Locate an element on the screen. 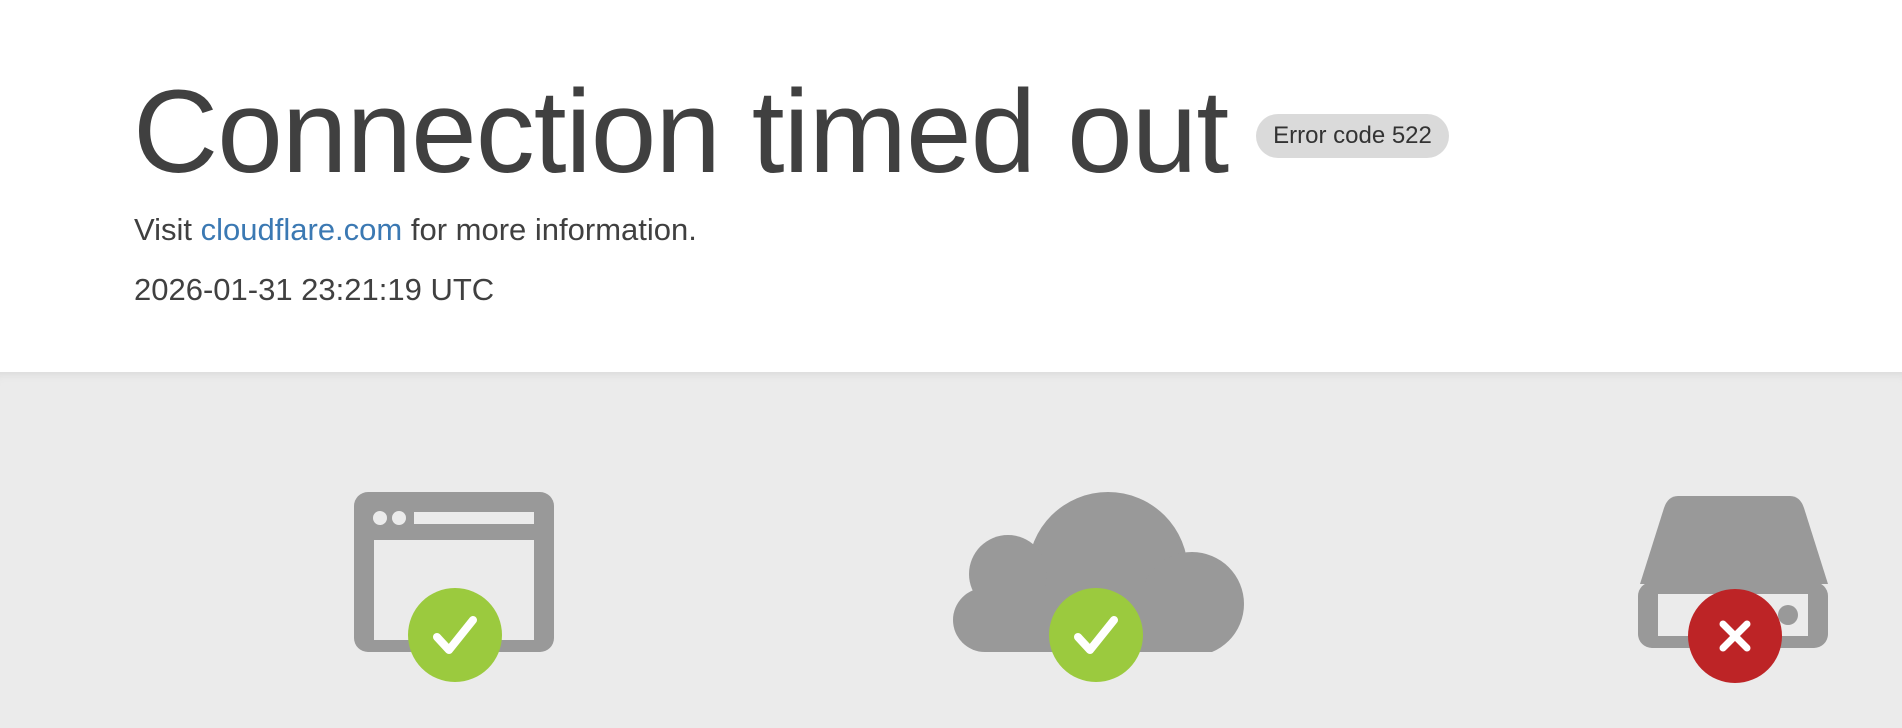 The height and width of the screenshot is (728, 1902). page-title: Connection timed out is located at coordinates (681, 132).